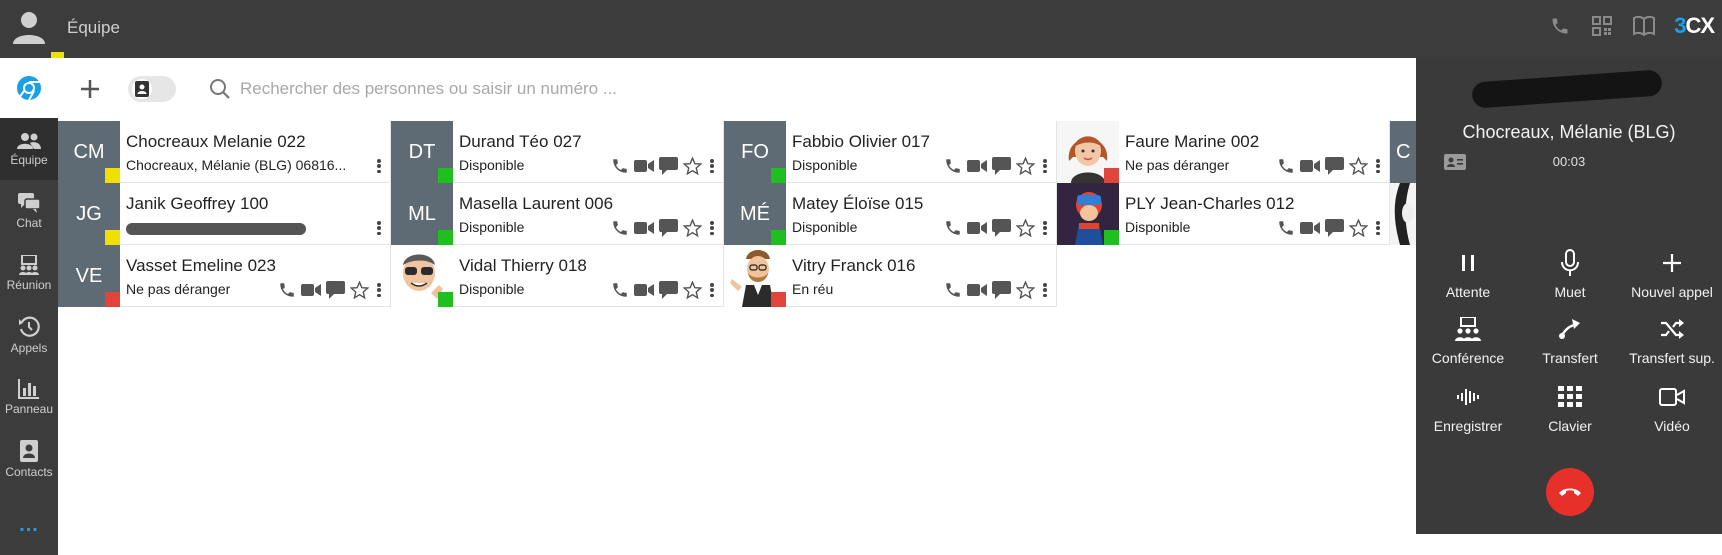 This screenshot has width=1722, height=555. I want to click on contact-name: Matey Éloïse 015, so click(858, 203).